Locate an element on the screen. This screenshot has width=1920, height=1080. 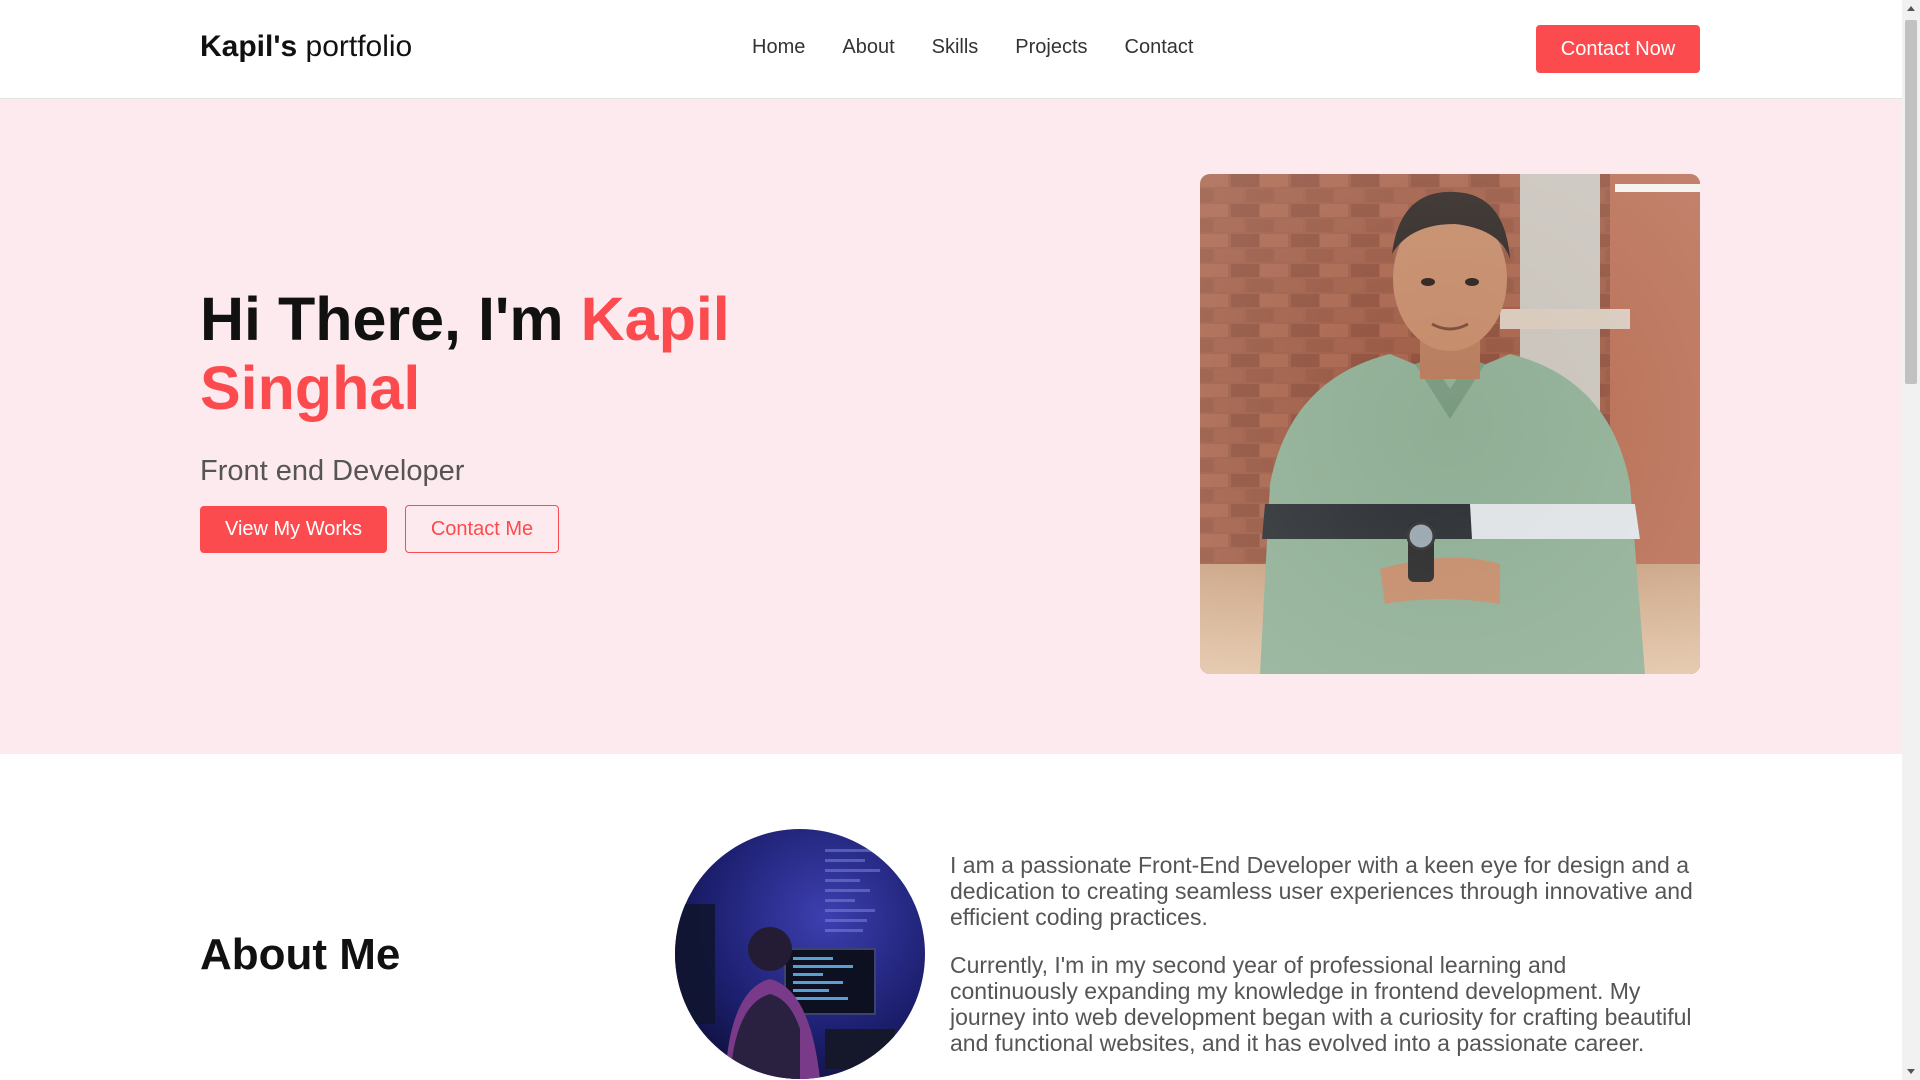
main-nav: Home About Skills Projects Contact is located at coordinates (972, 47).